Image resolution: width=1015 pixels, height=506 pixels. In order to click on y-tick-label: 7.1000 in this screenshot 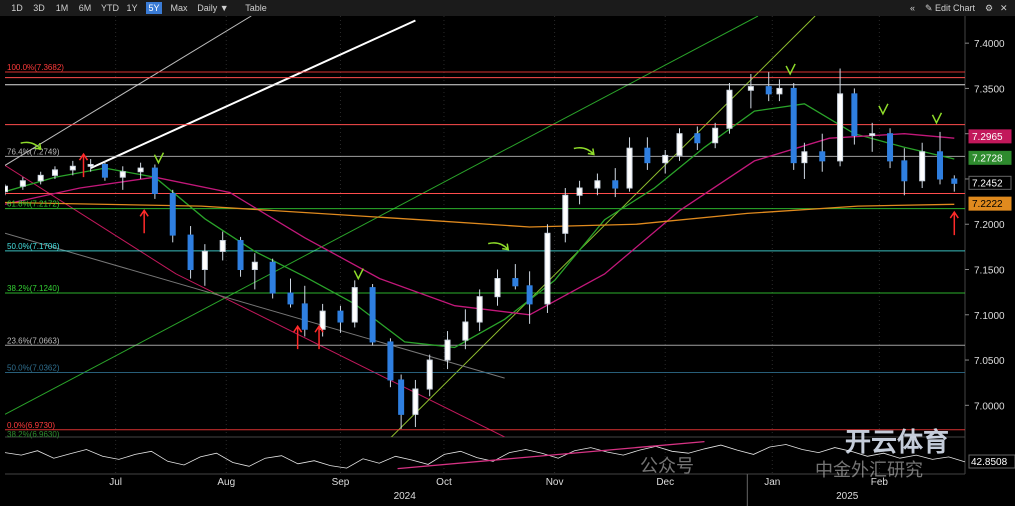, I will do `click(989, 316)`.